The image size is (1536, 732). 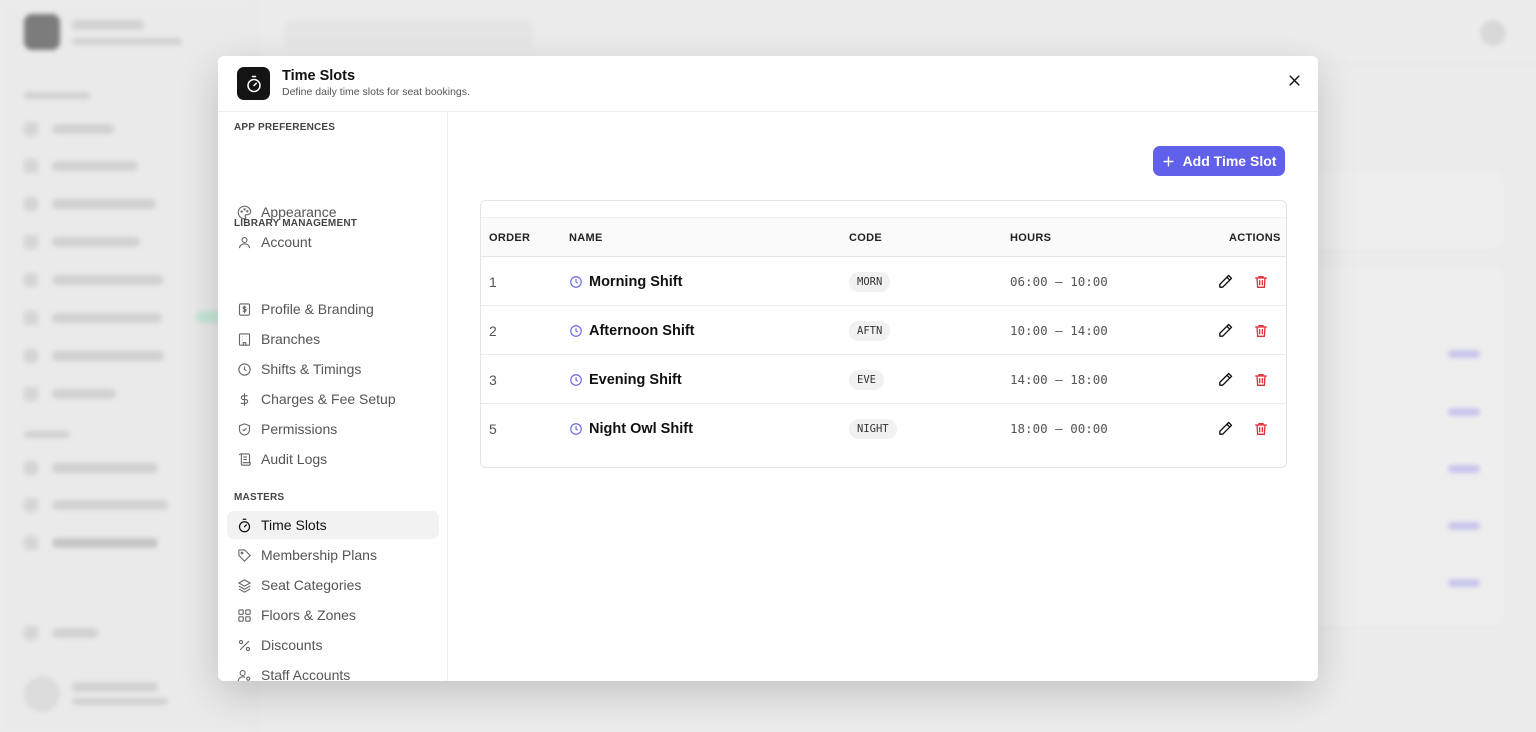 I want to click on sidebar-item-seat-categories: Seat Categories, so click(x=333, y=585).